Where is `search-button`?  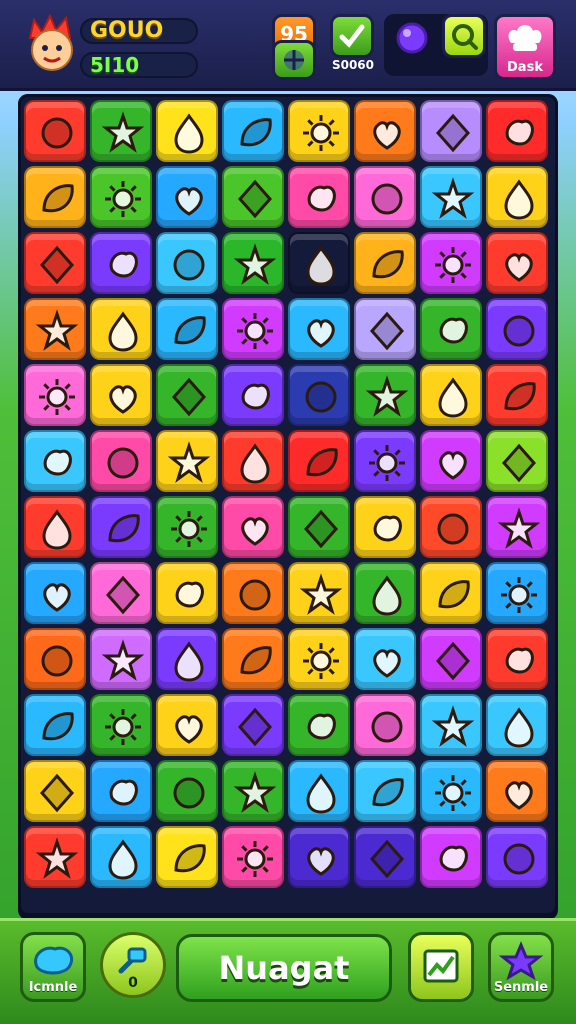 search-button is located at coordinates (464, 36).